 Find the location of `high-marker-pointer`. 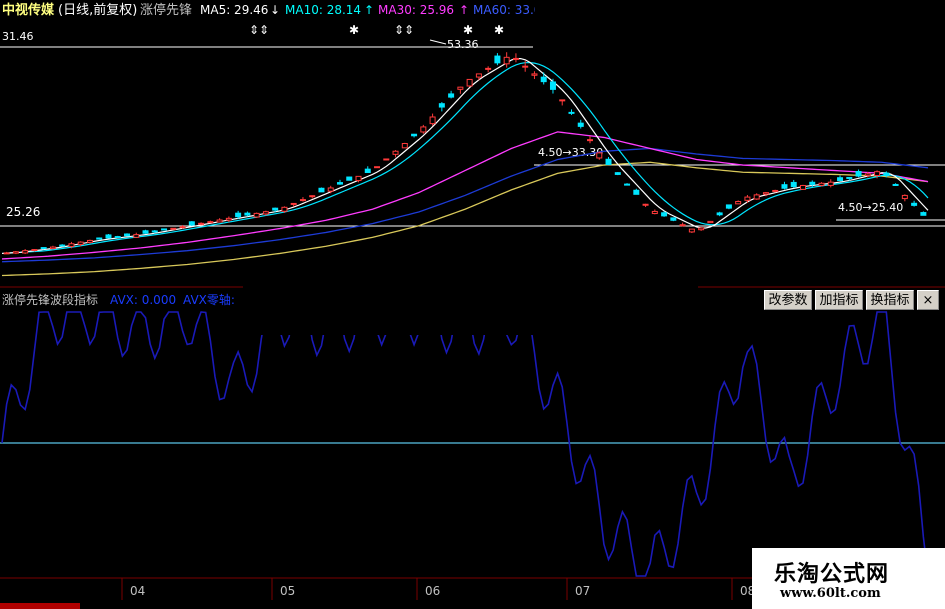

high-marker-pointer is located at coordinates (438, 42).